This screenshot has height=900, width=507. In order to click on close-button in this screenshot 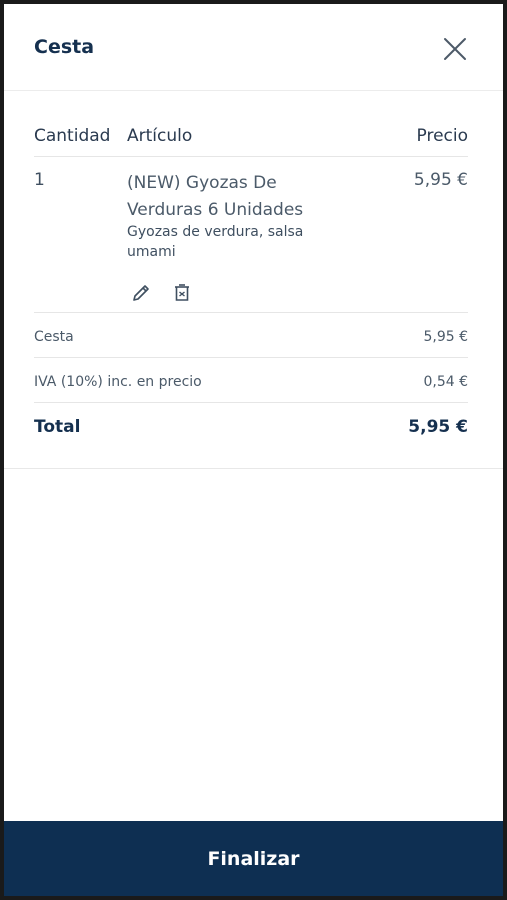, I will do `click(455, 49)`.